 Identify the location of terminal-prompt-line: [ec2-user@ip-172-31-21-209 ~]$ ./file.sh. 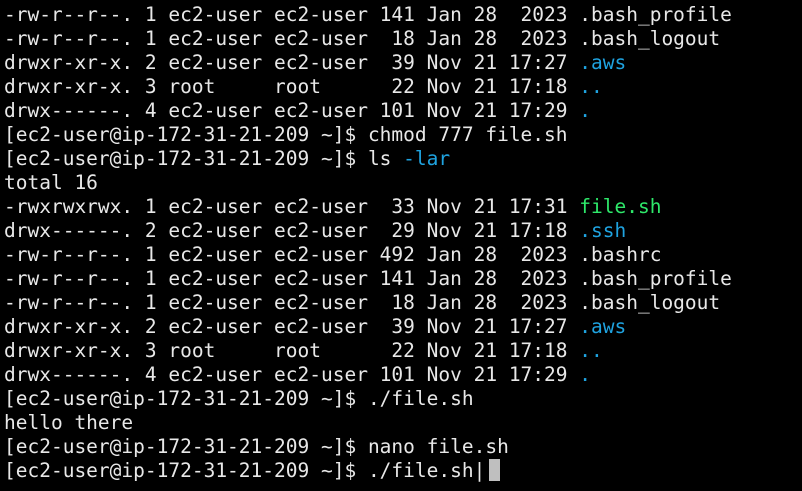
(403, 399).